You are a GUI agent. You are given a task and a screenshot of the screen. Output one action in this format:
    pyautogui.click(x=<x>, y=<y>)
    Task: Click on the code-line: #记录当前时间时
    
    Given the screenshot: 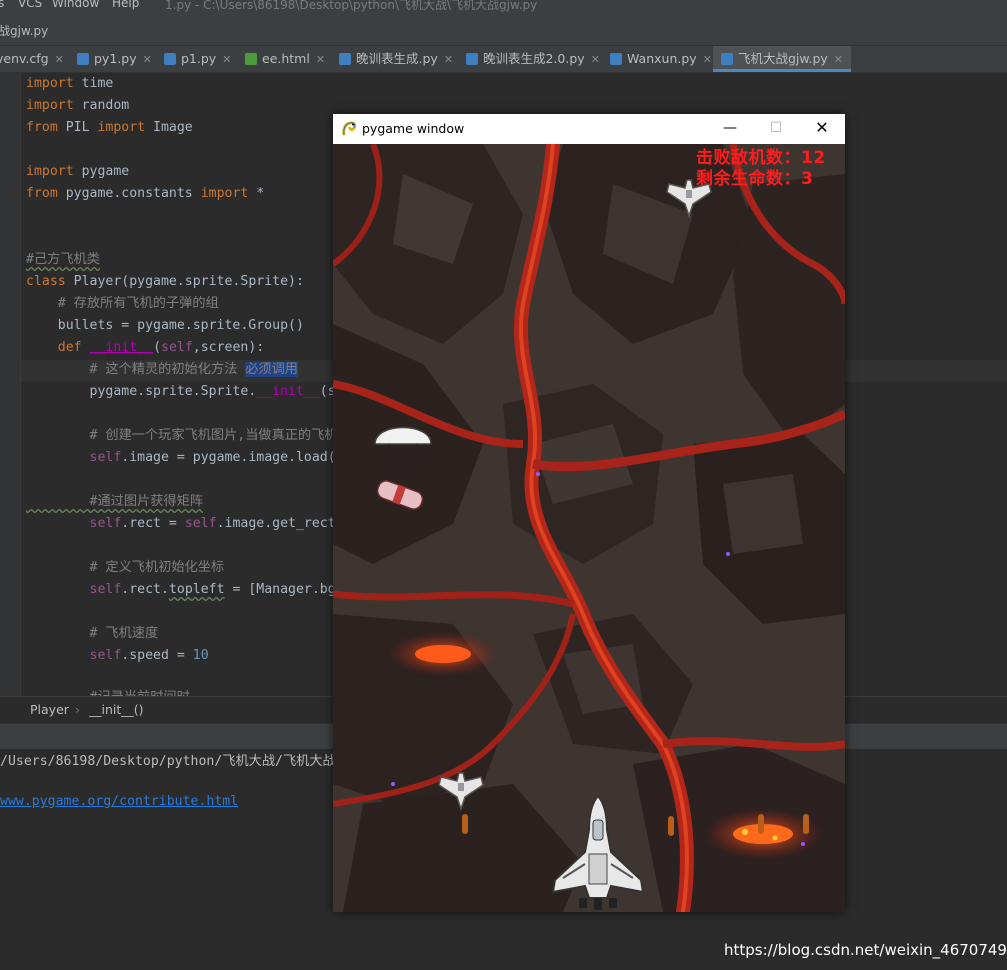 What is the action you would take?
    pyautogui.click(x=108, y=691)
    